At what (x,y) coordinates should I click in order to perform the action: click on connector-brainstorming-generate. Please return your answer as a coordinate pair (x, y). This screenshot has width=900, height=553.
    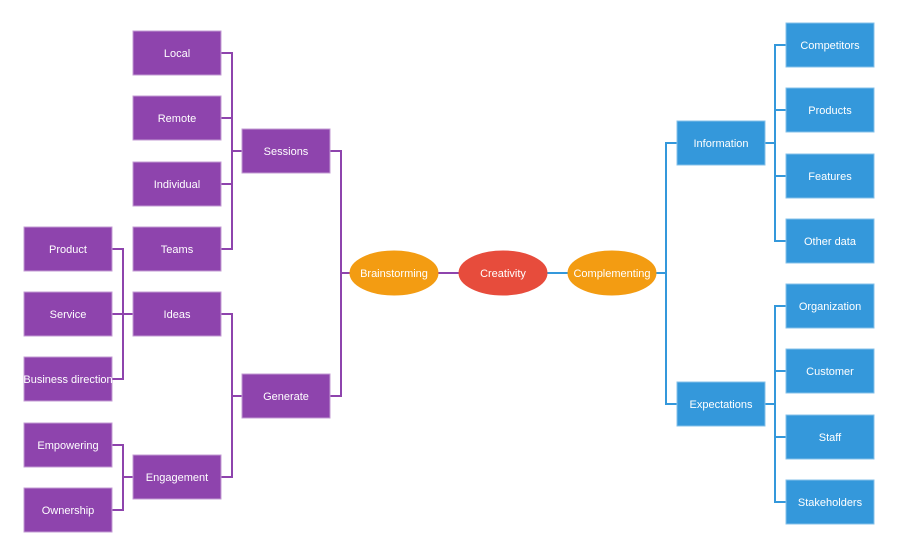
    Looking at the image, I should click on (340, 334).